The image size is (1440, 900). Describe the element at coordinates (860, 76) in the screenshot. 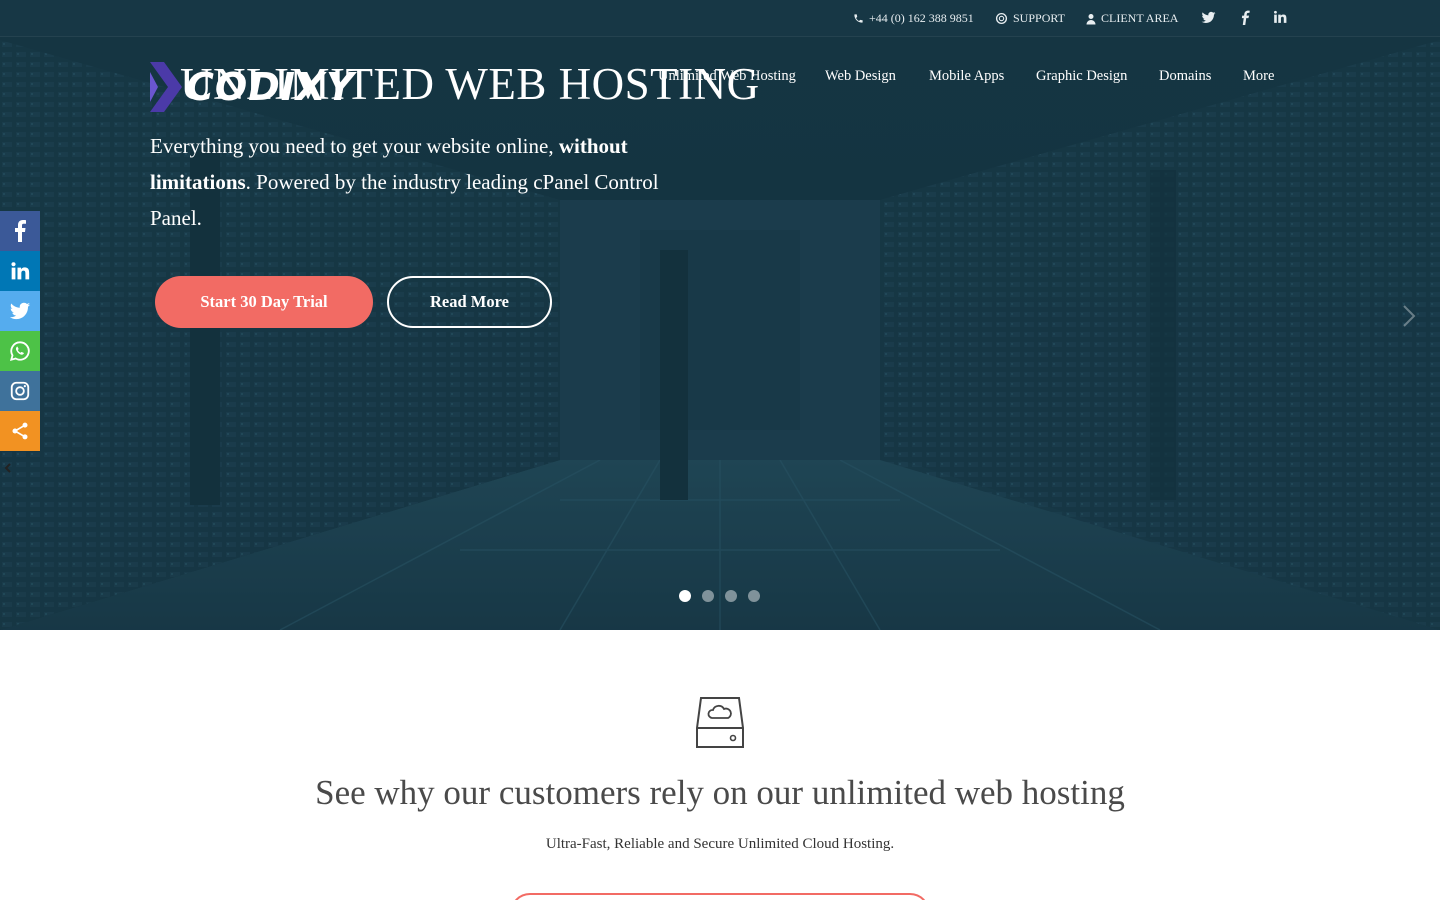

I see `nav-item-web-design: Web Design` at that location.